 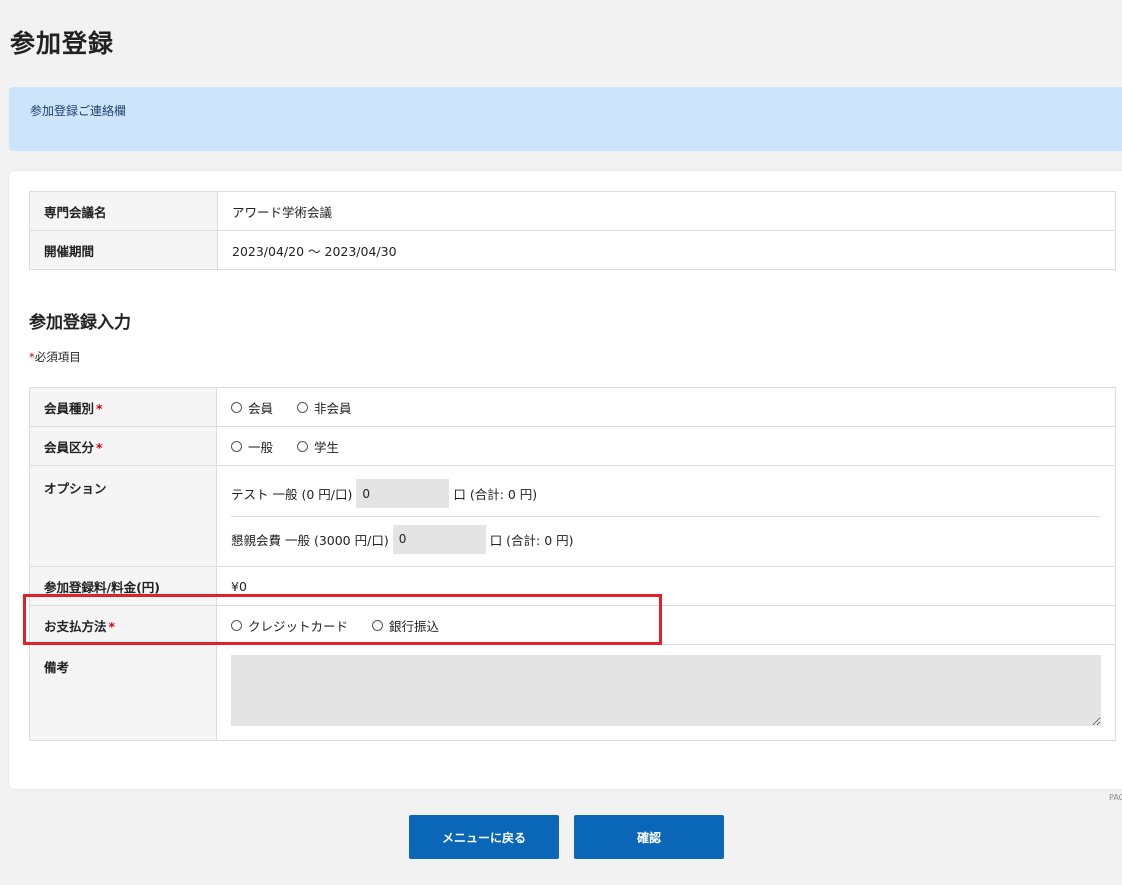 I want to click on notice-text: 参加登録ご連絡欄, so click(x=78, y=111).